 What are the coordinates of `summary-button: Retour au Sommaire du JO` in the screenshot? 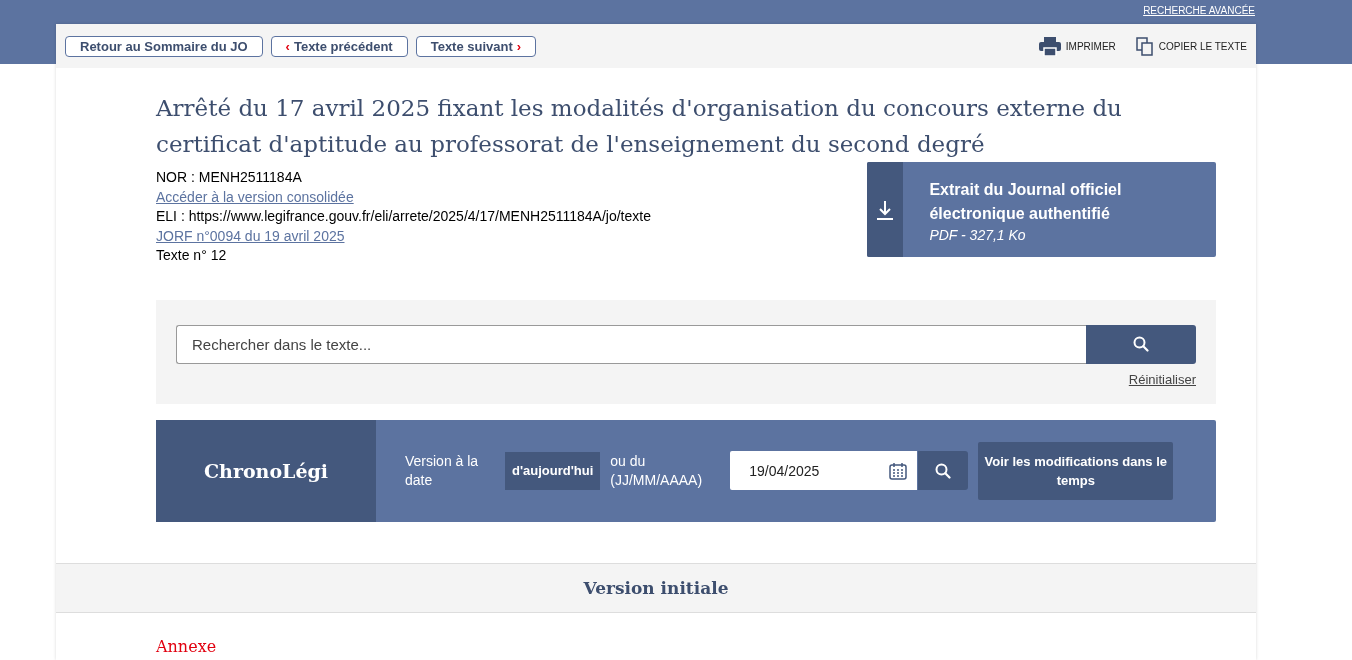 It's located at (164, 46).